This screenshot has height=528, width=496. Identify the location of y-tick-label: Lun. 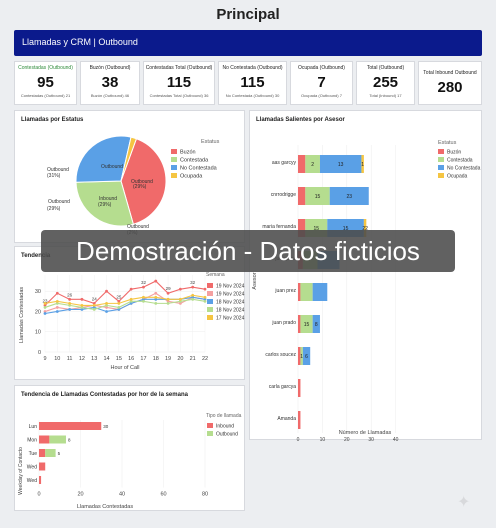
(33, 427).